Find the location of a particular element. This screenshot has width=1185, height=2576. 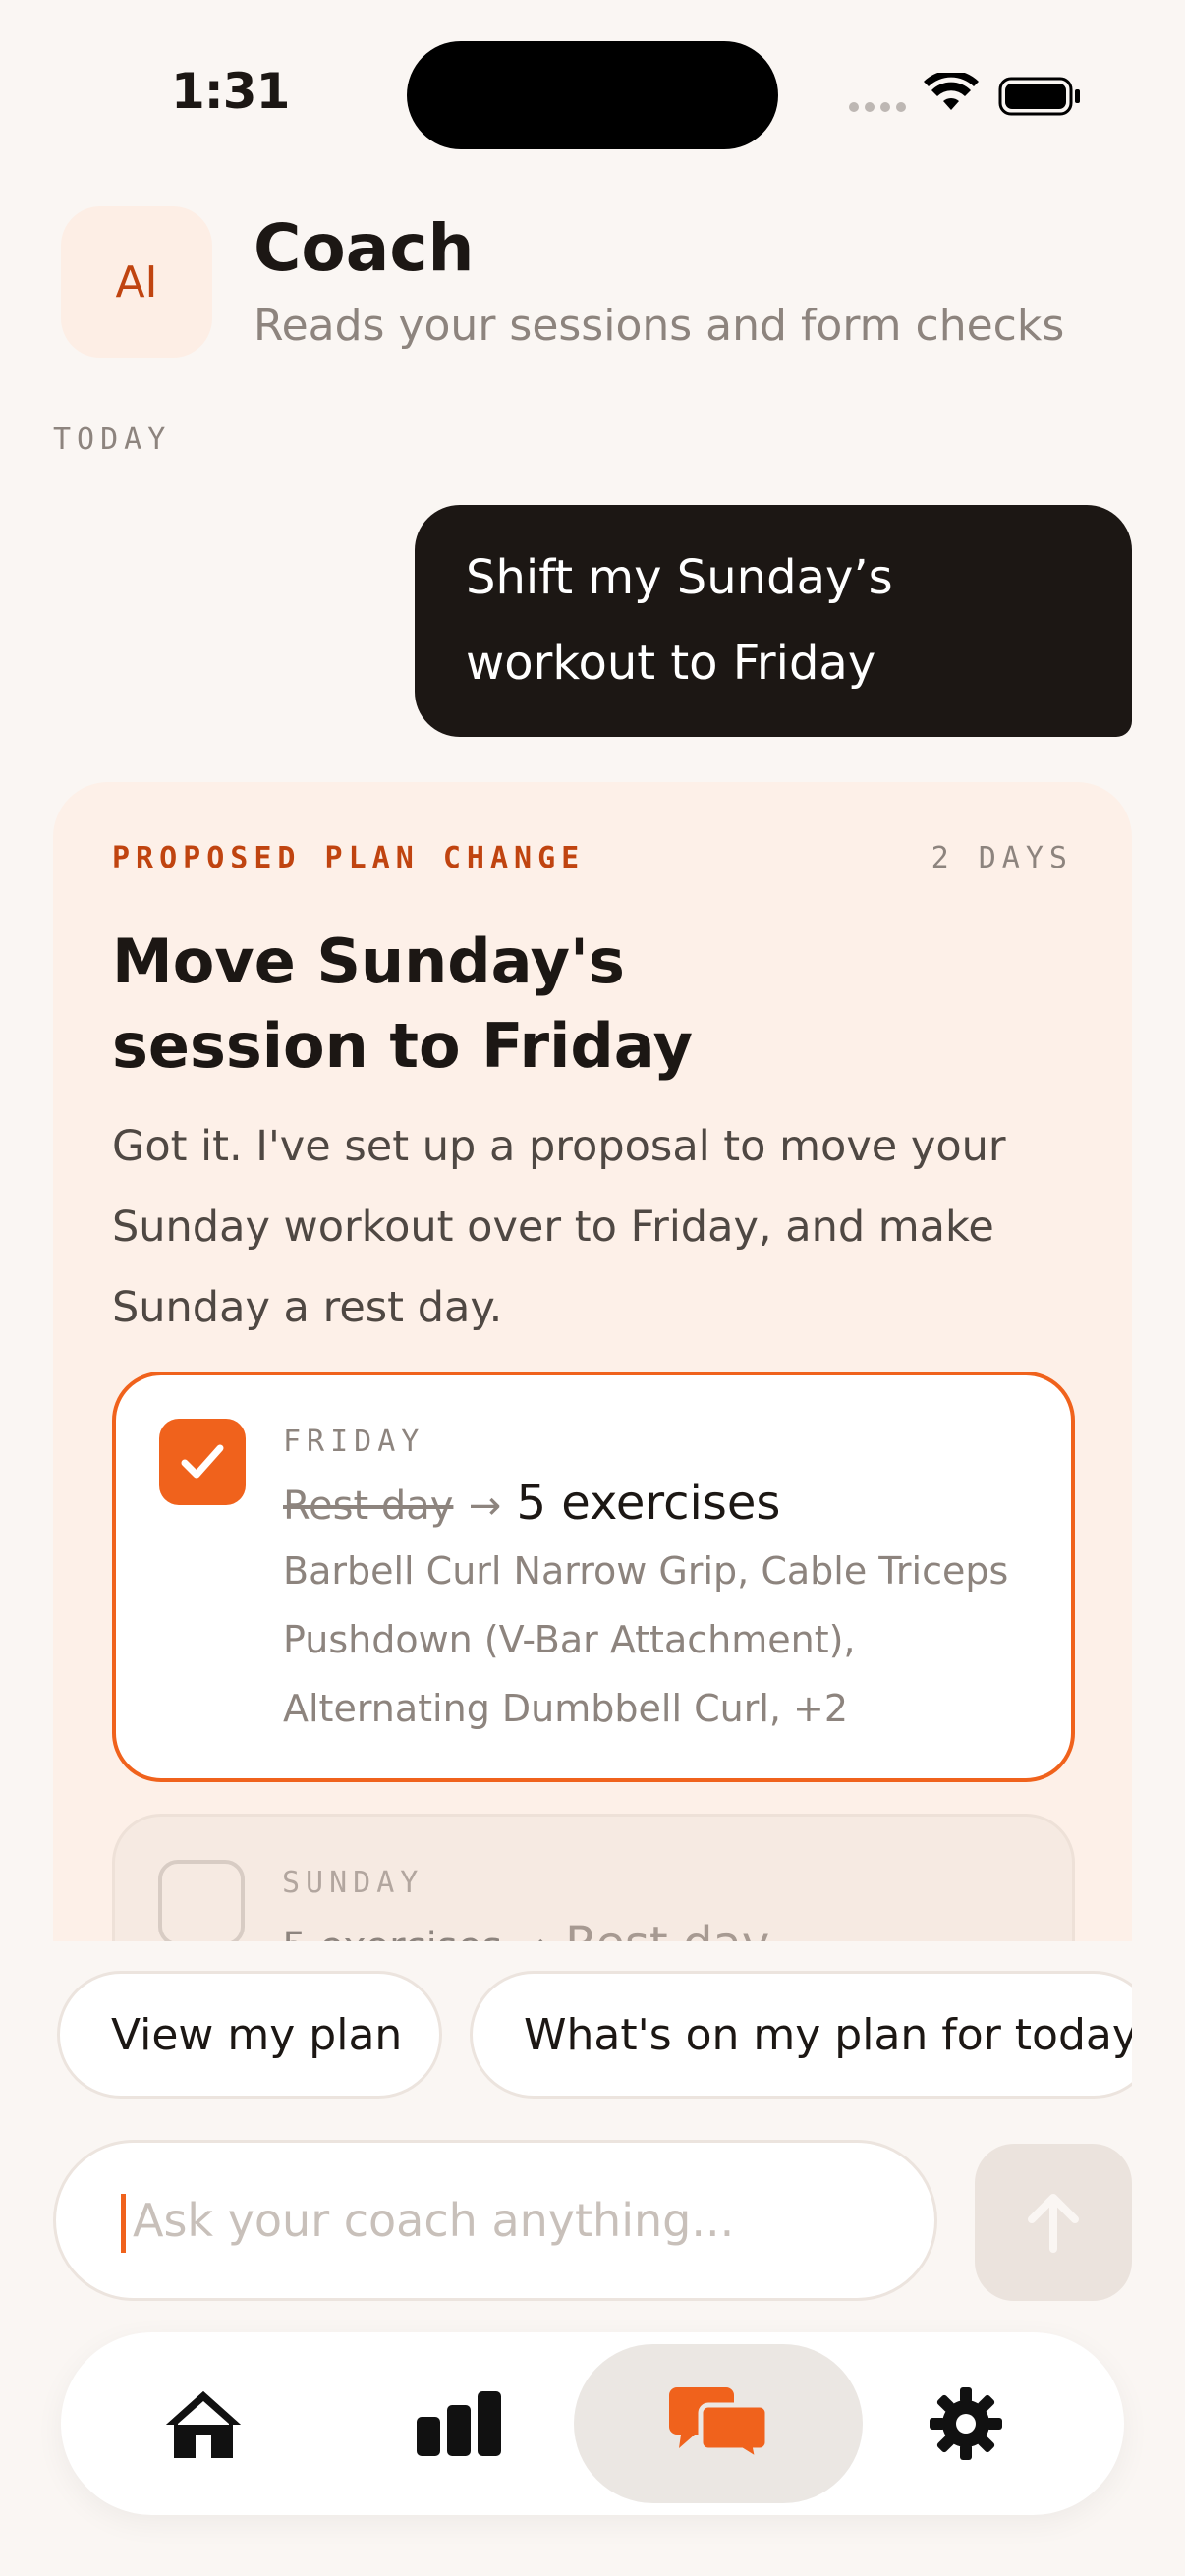

user-message-bubble: Shift my Sunday’s workout to Friday is located at coordinates (774, 621).